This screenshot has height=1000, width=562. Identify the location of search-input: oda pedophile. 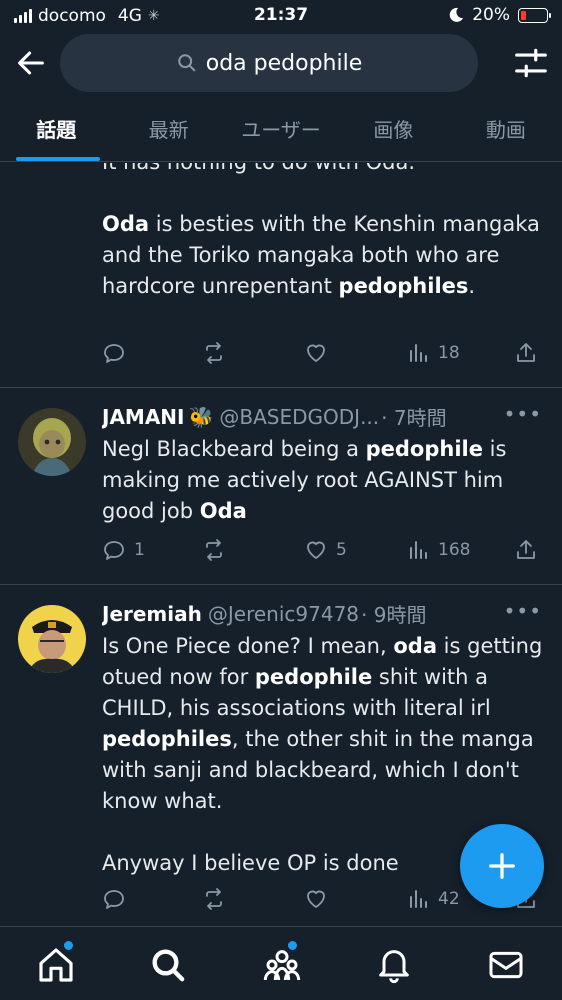
(269, 63).